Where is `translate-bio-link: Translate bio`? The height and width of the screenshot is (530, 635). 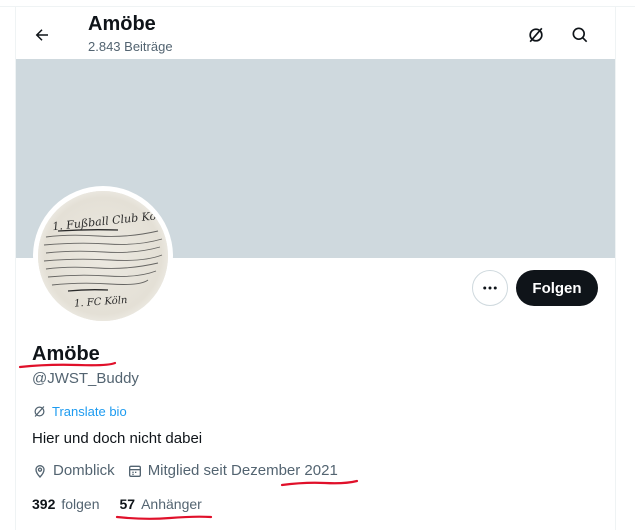
translate-bio-link: Translate bio is located at coordinates (79, 411).